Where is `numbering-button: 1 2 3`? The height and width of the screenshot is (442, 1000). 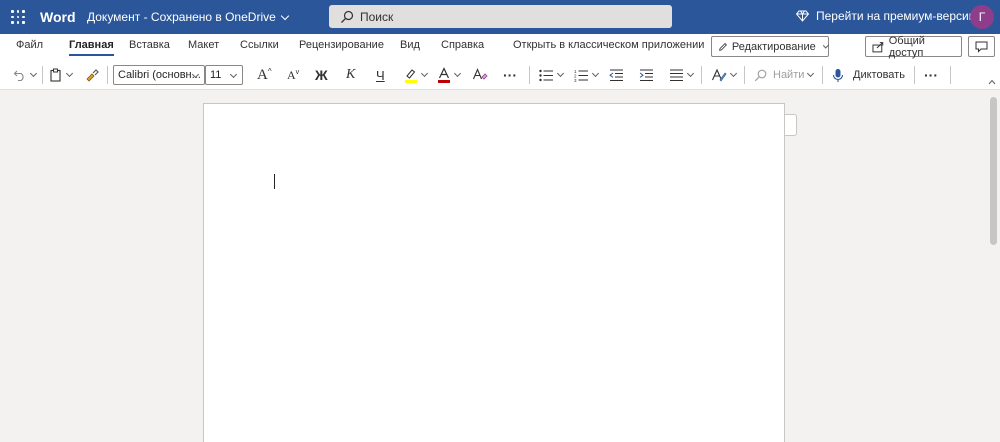
numbering-button: 1 2 3 is located at coordinates (587, 75).